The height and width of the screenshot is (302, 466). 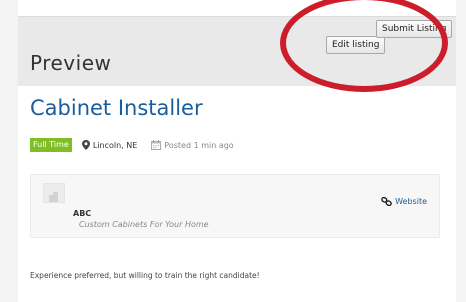 What do you see at coordinates (461, 151) in the screenshot?
I see `right-rail` at bounding box center [461, 151].